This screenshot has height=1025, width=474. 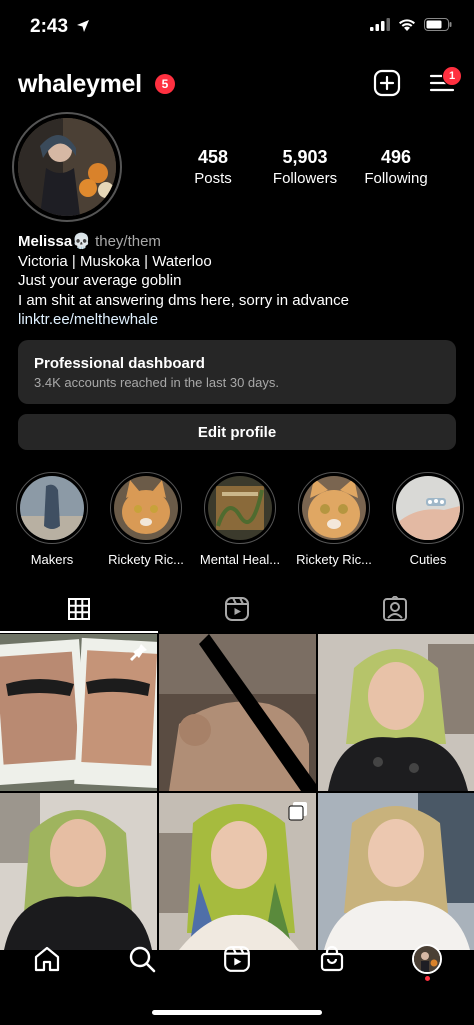 I want to click on create-post-button, so click(x=387, y=83).